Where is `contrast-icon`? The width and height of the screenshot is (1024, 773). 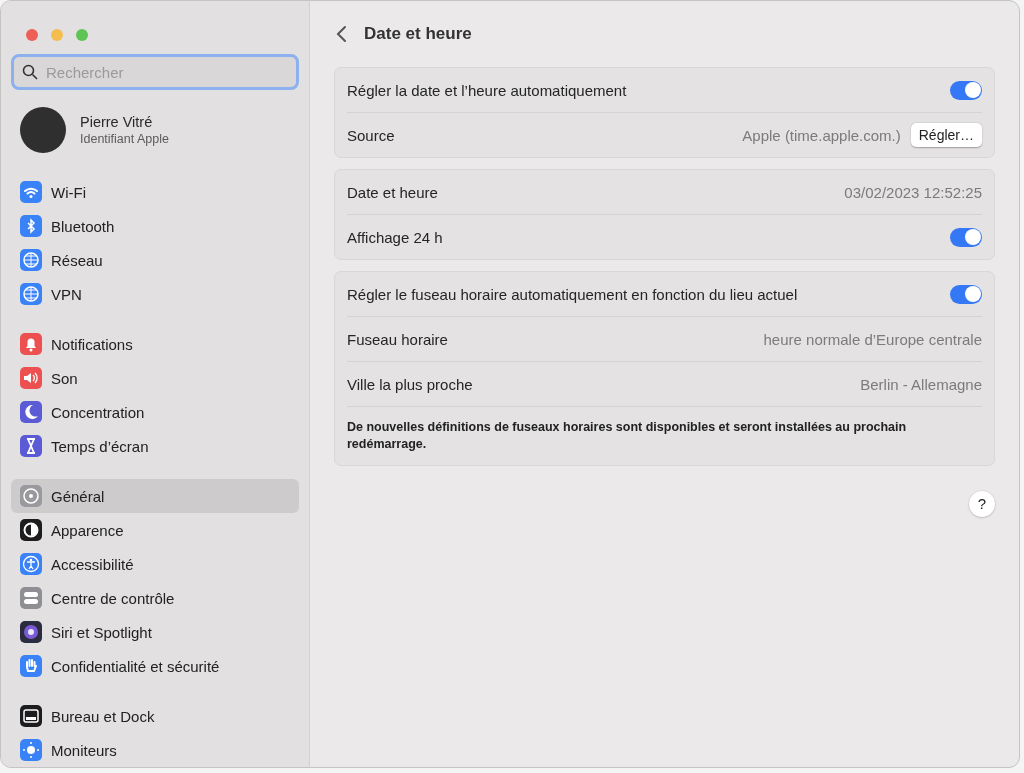 contrast-icon is located at coordinates (31, 530).